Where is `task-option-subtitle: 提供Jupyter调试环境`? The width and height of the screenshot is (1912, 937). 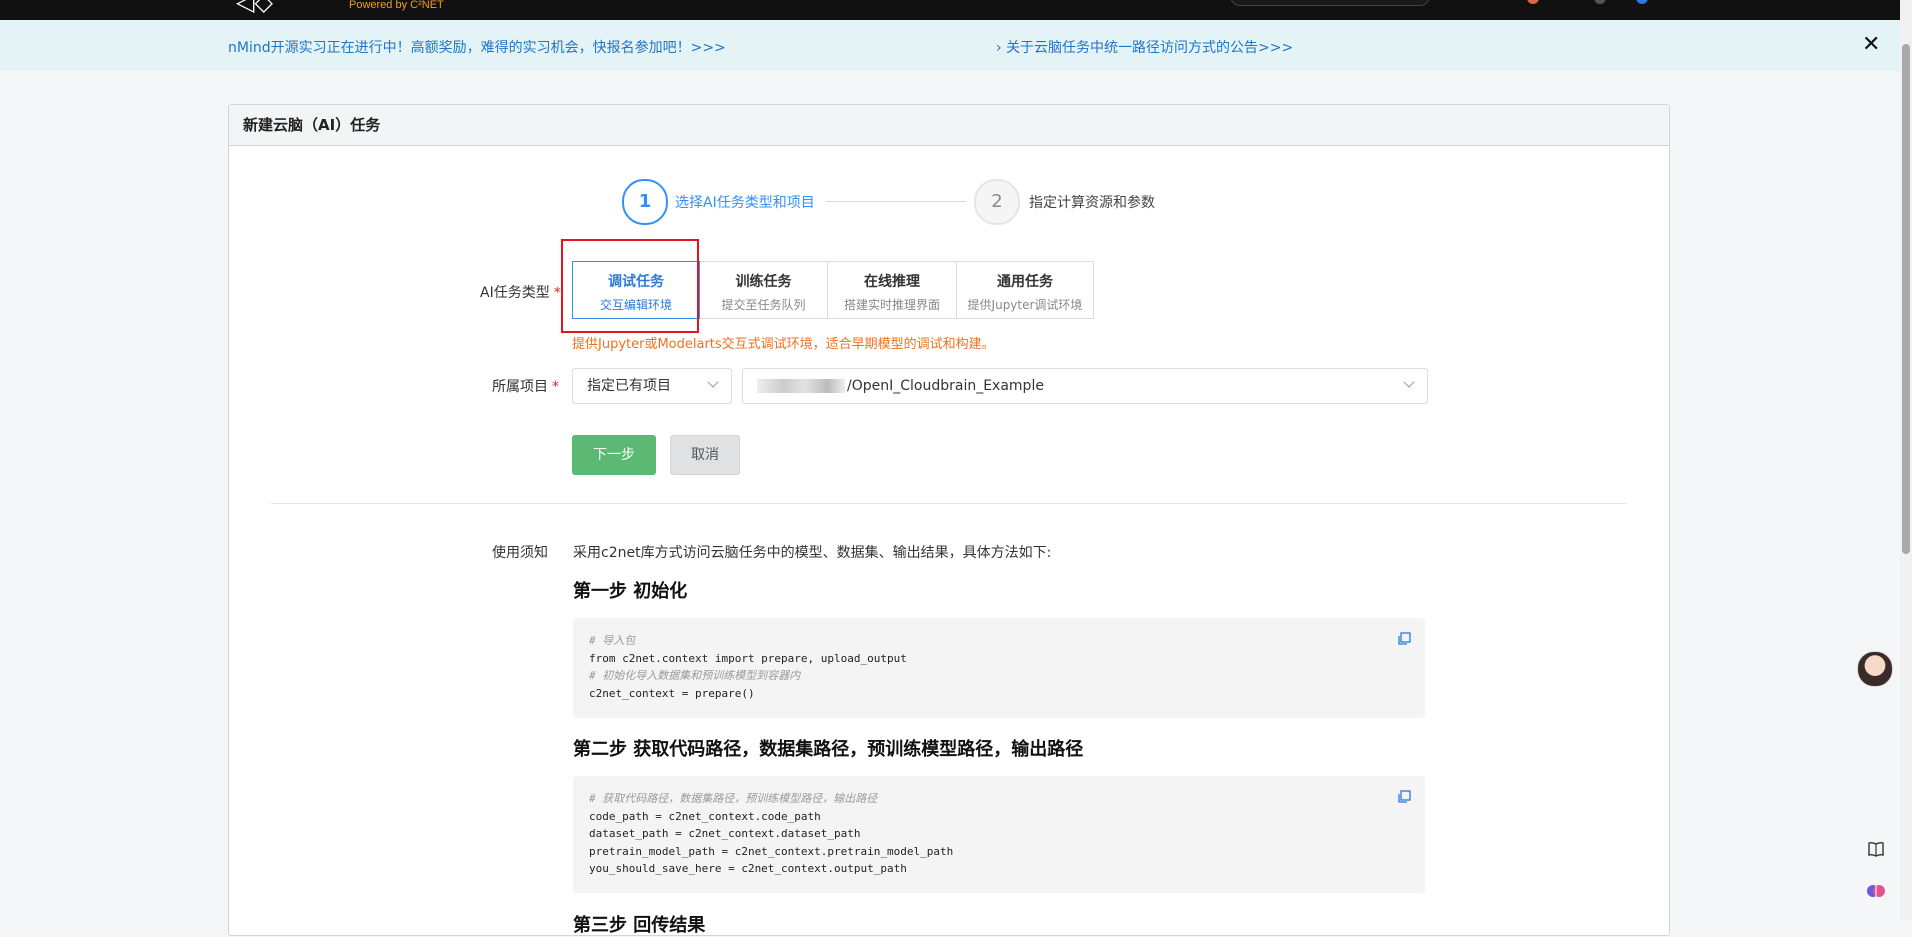
task-option-subtitle: 提供Jupyter调试环境 is located at coordinates (1025, 305).